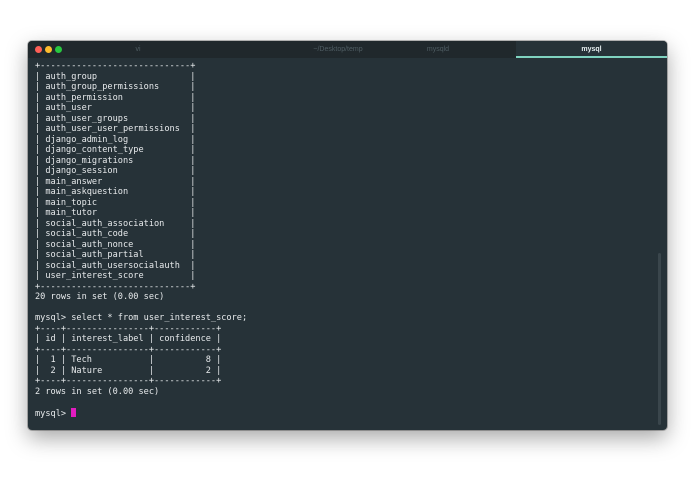 The height and width of the screenshot is (494, 695). Describe the element at coordinates (115, 76) in the screenshot. I see `terminal-line: | auth_group |` at that location.